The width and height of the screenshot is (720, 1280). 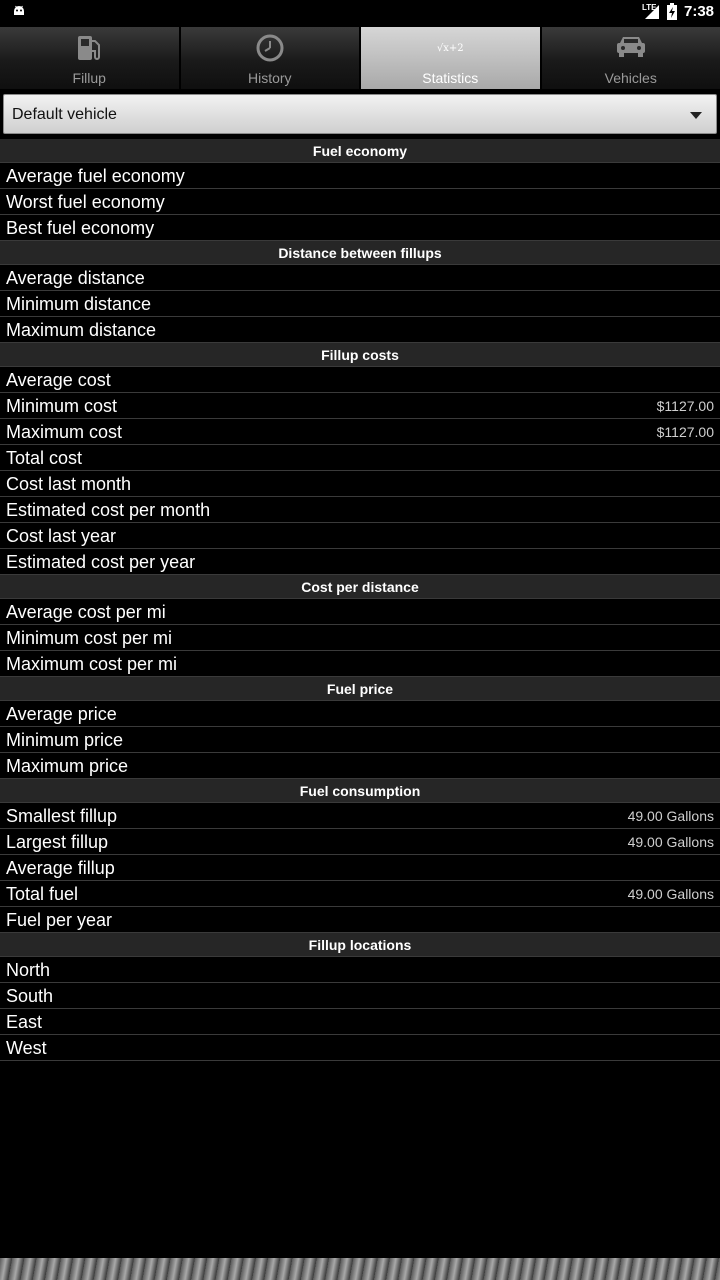 What do you see at coordinates (58, 380) in the screenshot?
I see `stat-label: Average cost` at bounding box center [58, 380].